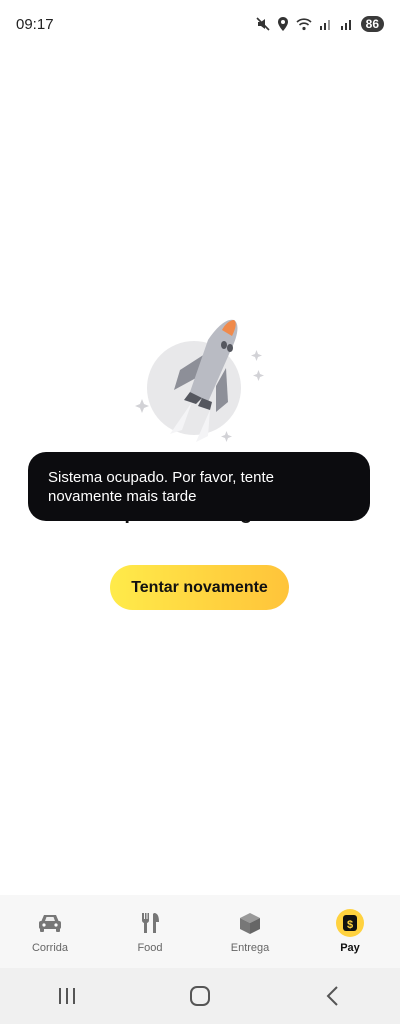  I want to click on wifi-icon, so click(304, 24).